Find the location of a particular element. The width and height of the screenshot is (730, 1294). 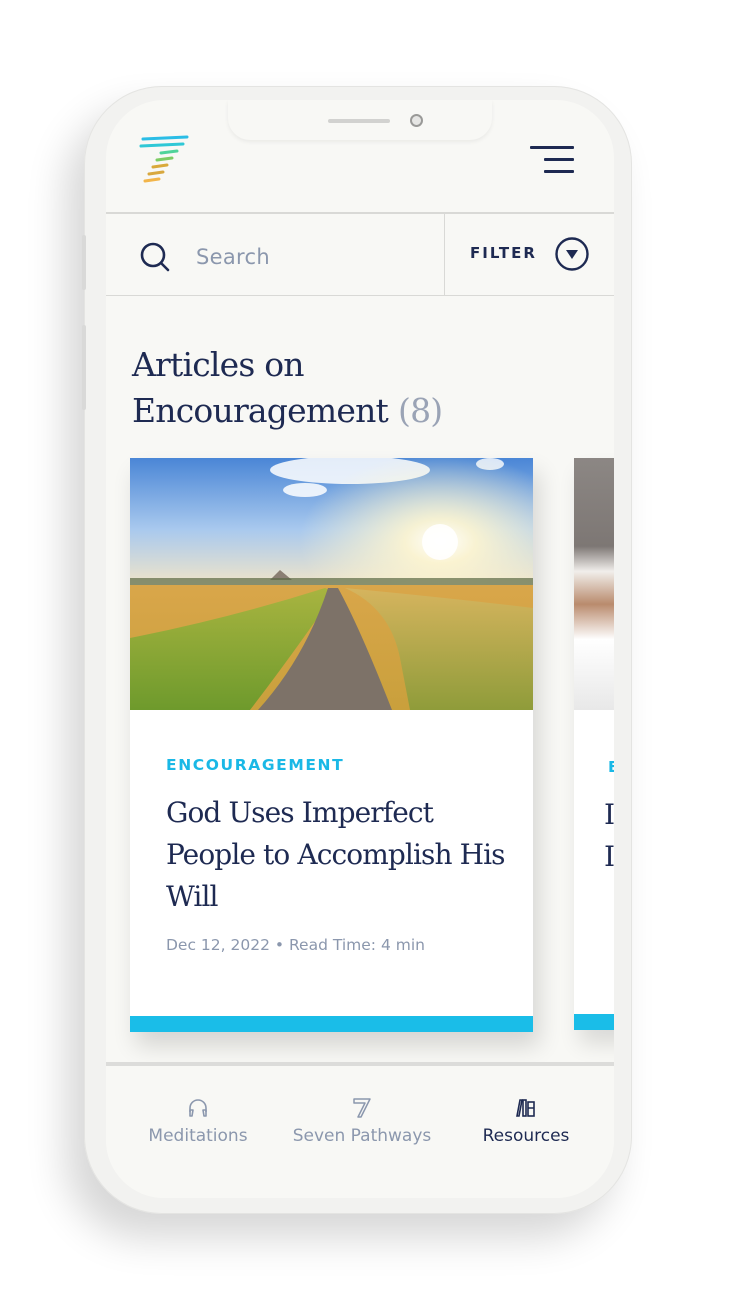

tab-label: Meditations is located at coordinates (198, 1136).